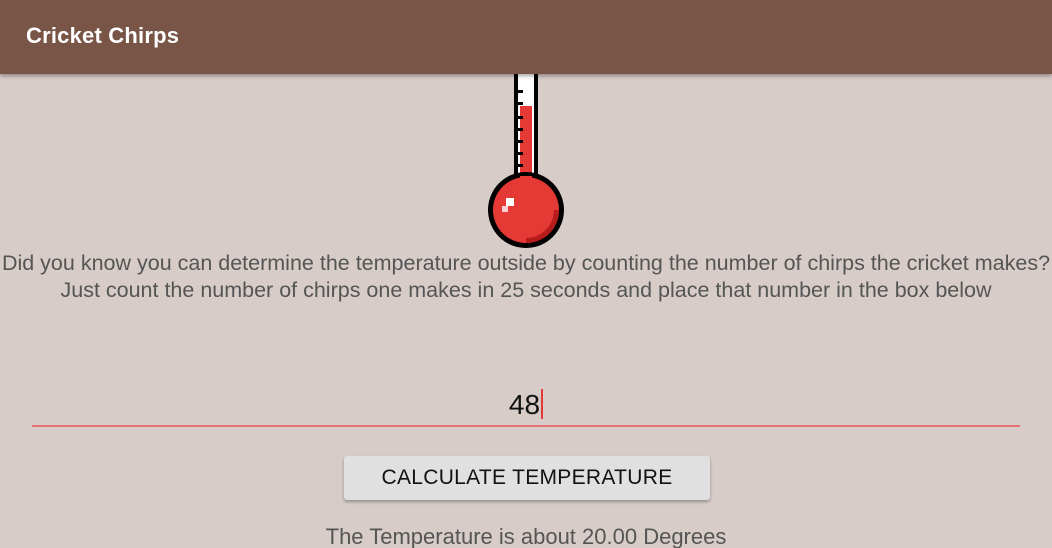 This screenshot has height=548, width=1052. Describe the element at coordinates (526, 154) in the screenshot. I see `thermometer-icon` at that location.